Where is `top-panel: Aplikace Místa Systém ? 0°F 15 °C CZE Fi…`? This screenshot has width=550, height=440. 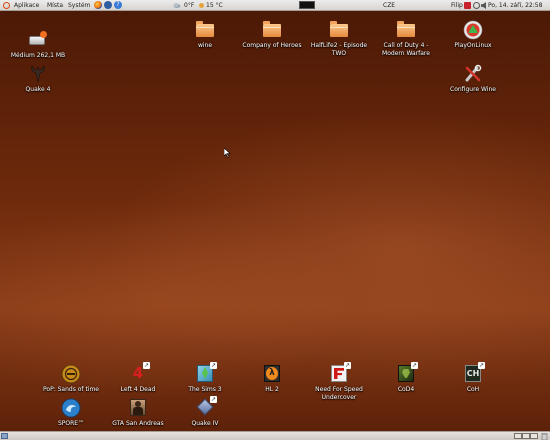 top-panel: Aplikace Místa Systém ? 0°F 15 °C CZE Fi… is located at coordinates (275, 5).